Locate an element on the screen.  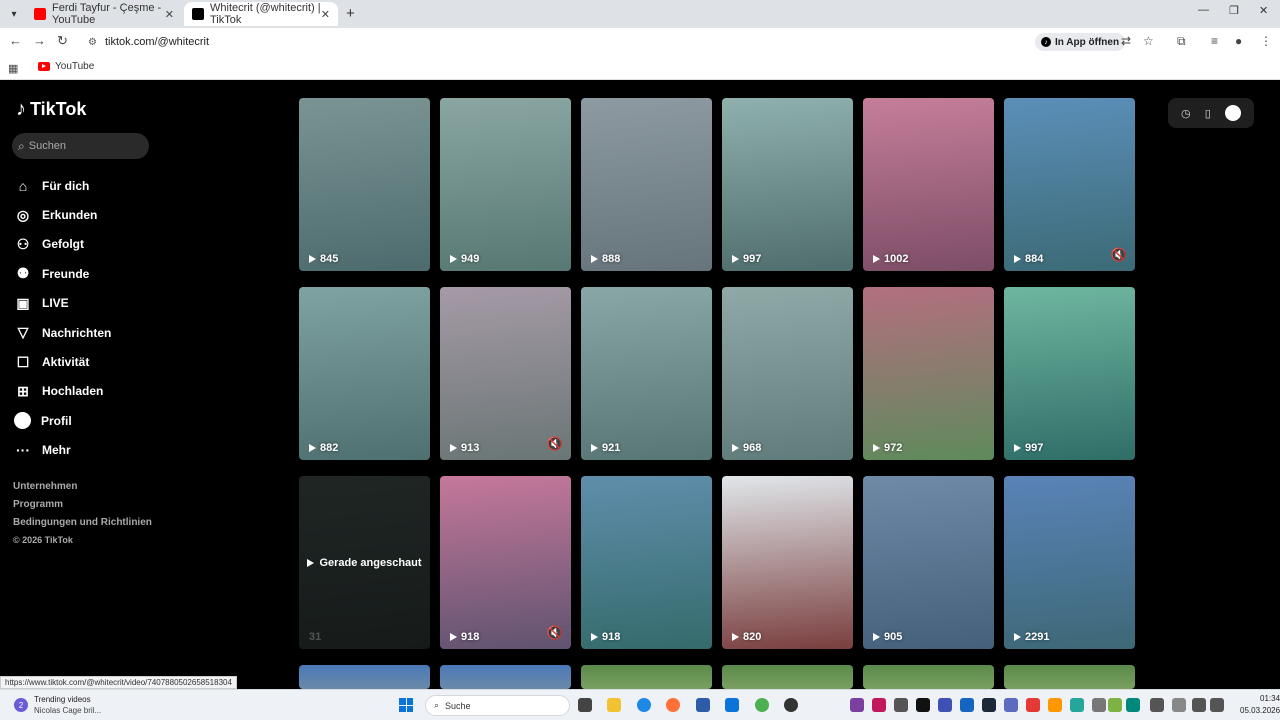
video-card: Gerade angeschaut 31 is located at coordinates (364, 562).